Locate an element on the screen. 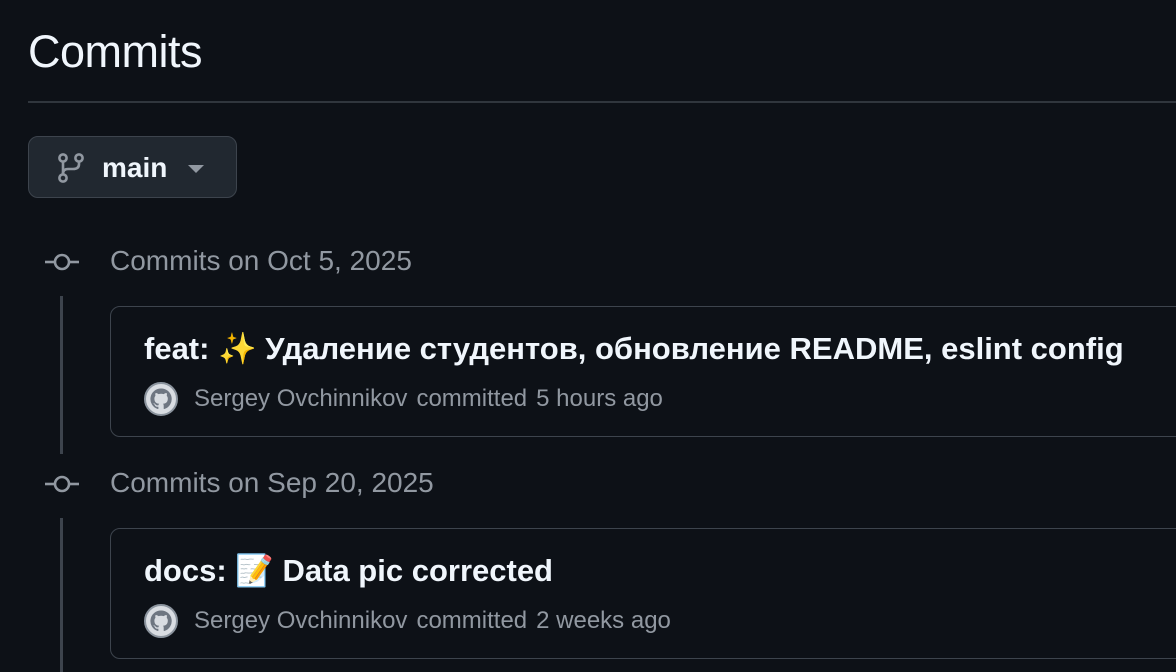 The width and height of the screenshot is (1176, 672). commit-group-heading: Commits on Sep 20, 2025 is located at coordinates (272, 482).